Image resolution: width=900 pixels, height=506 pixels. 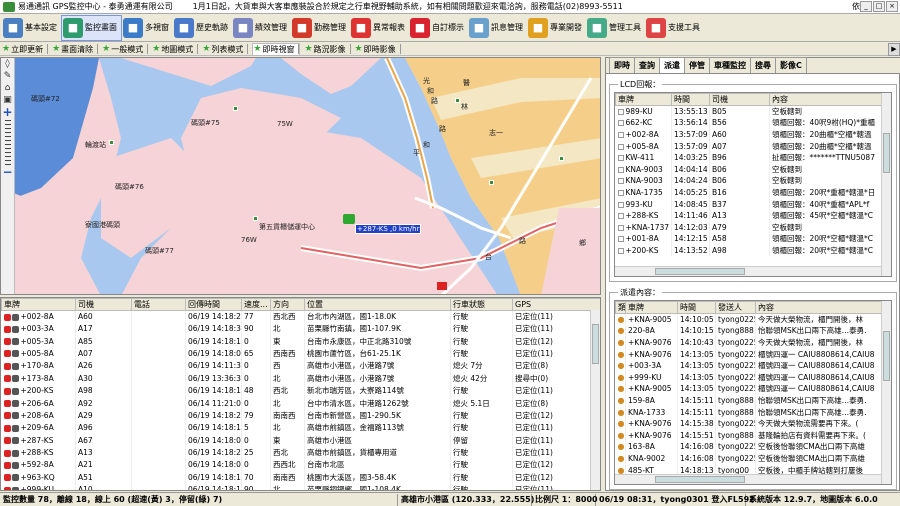 What do you see at coordinates (892, 6) in the screenshot?
I see `close-button: ×` at bounding box center [892, 6].